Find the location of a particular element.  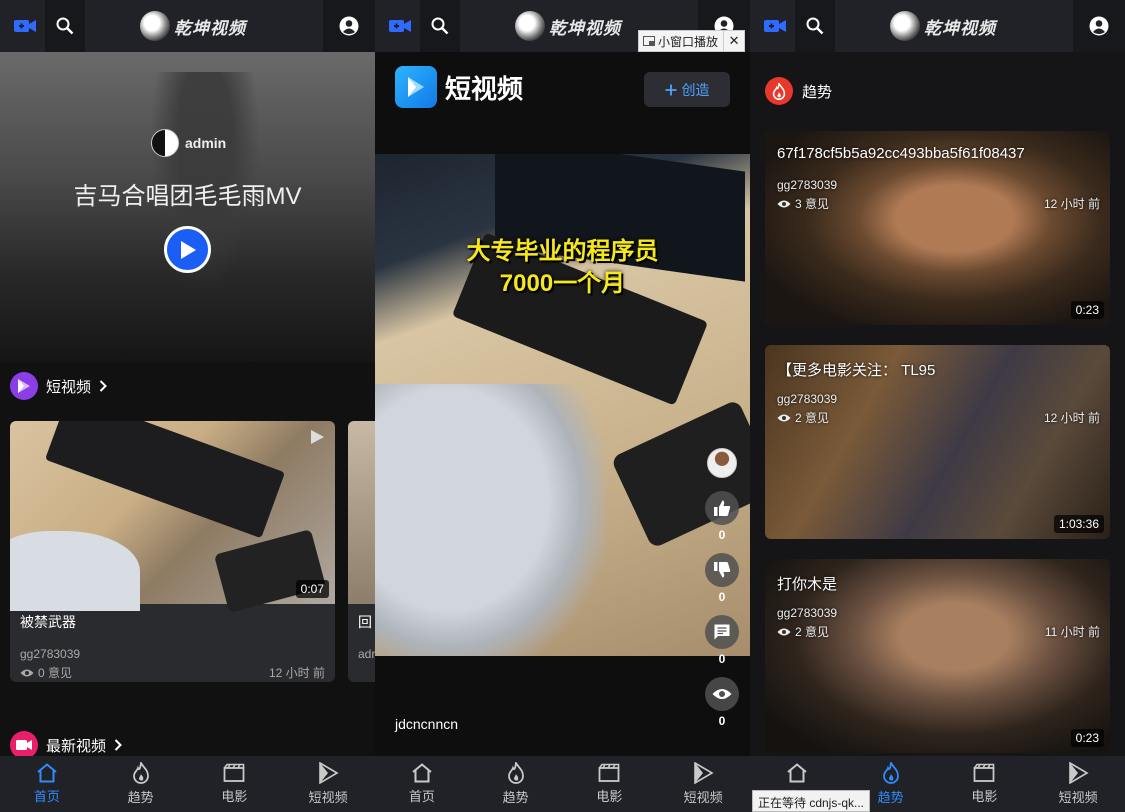

video-duration: 0:23 is located at coordinates (1087, 738).